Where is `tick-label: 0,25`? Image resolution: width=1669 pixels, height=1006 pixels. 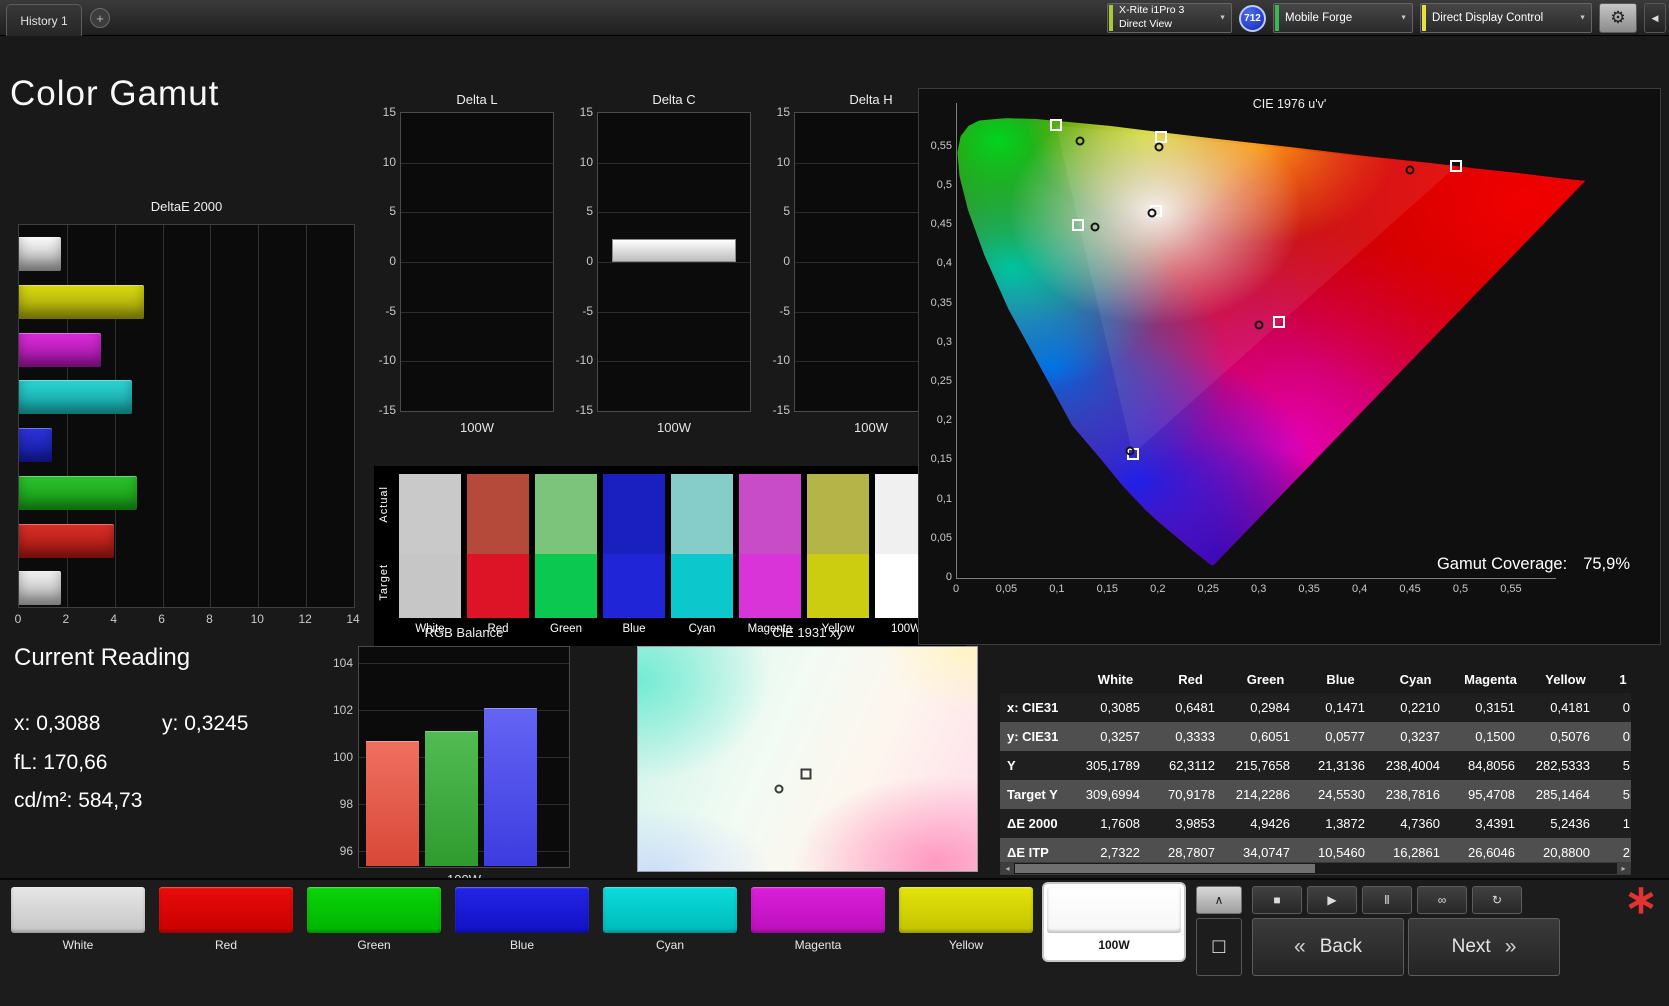 tick-label: 0,25 is located at coordinates (941, 381).